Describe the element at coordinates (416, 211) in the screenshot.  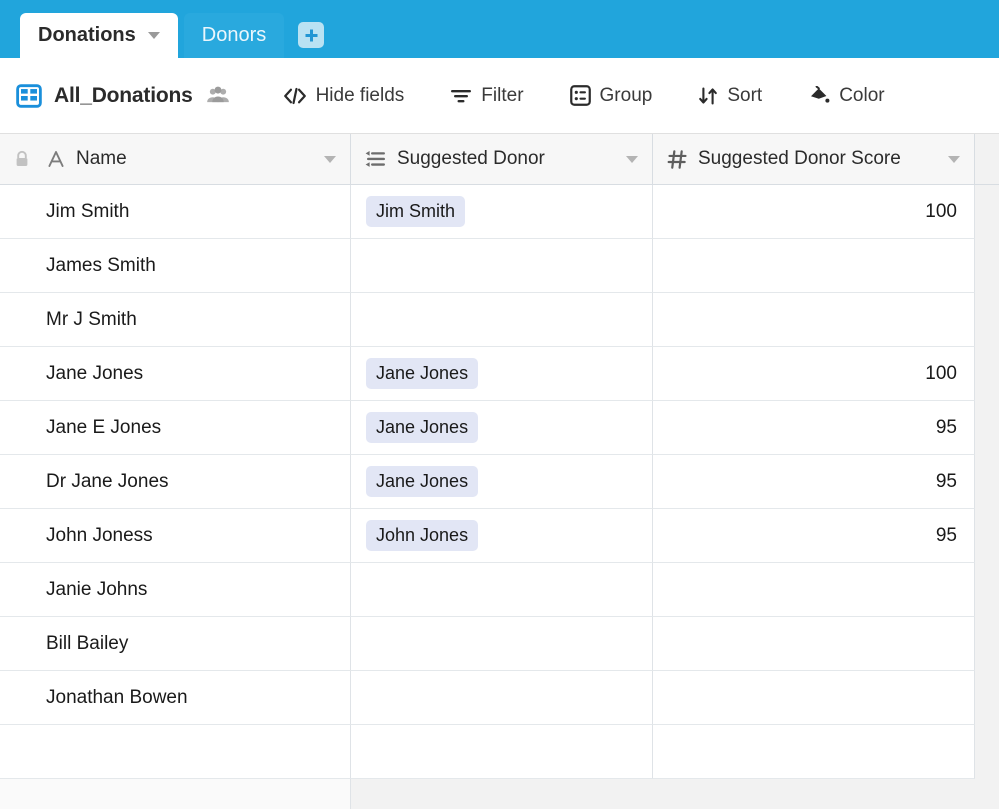
I see `linked-record-chip: Jim Smith` at that location.